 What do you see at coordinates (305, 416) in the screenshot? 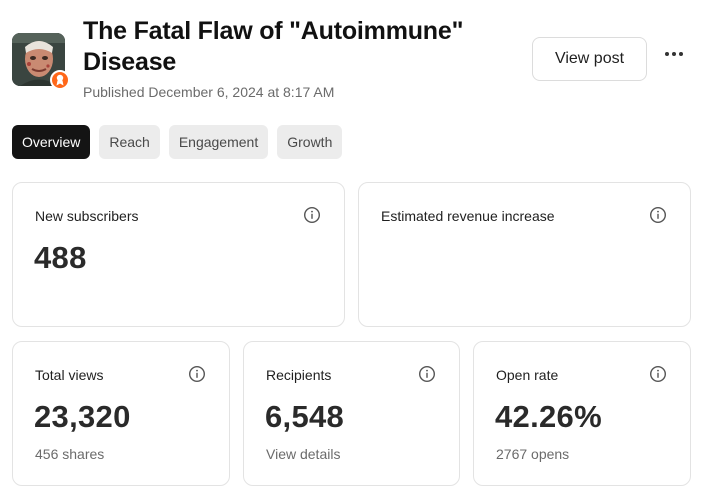
I see `card-value: 6,548` at bounding box center [305, 416].